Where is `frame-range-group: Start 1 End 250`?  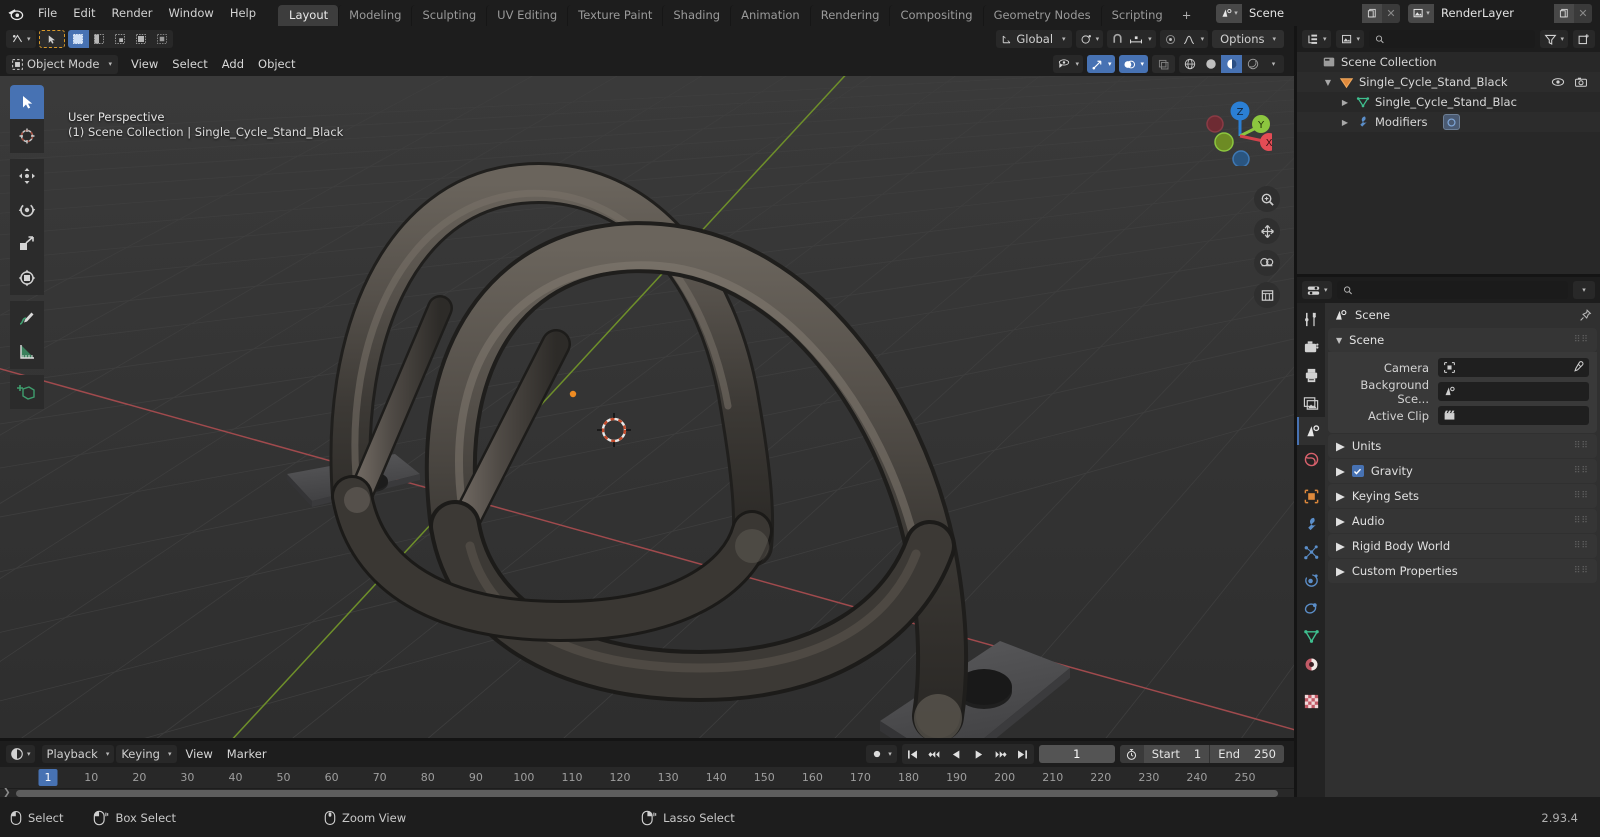 frame-range-group: Start 1 End 250 is located at coordinates (1201, 754).